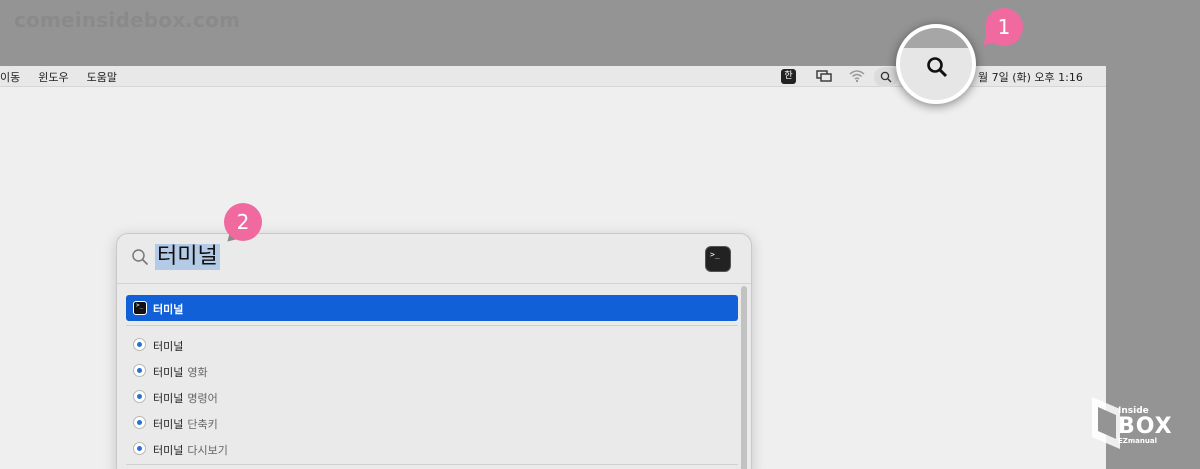 The image size is (1200, 469). Describe the element at coordinates (432, 449) in the screenshot. I see `suggestion-item: 터미널 다시보기` at that location.